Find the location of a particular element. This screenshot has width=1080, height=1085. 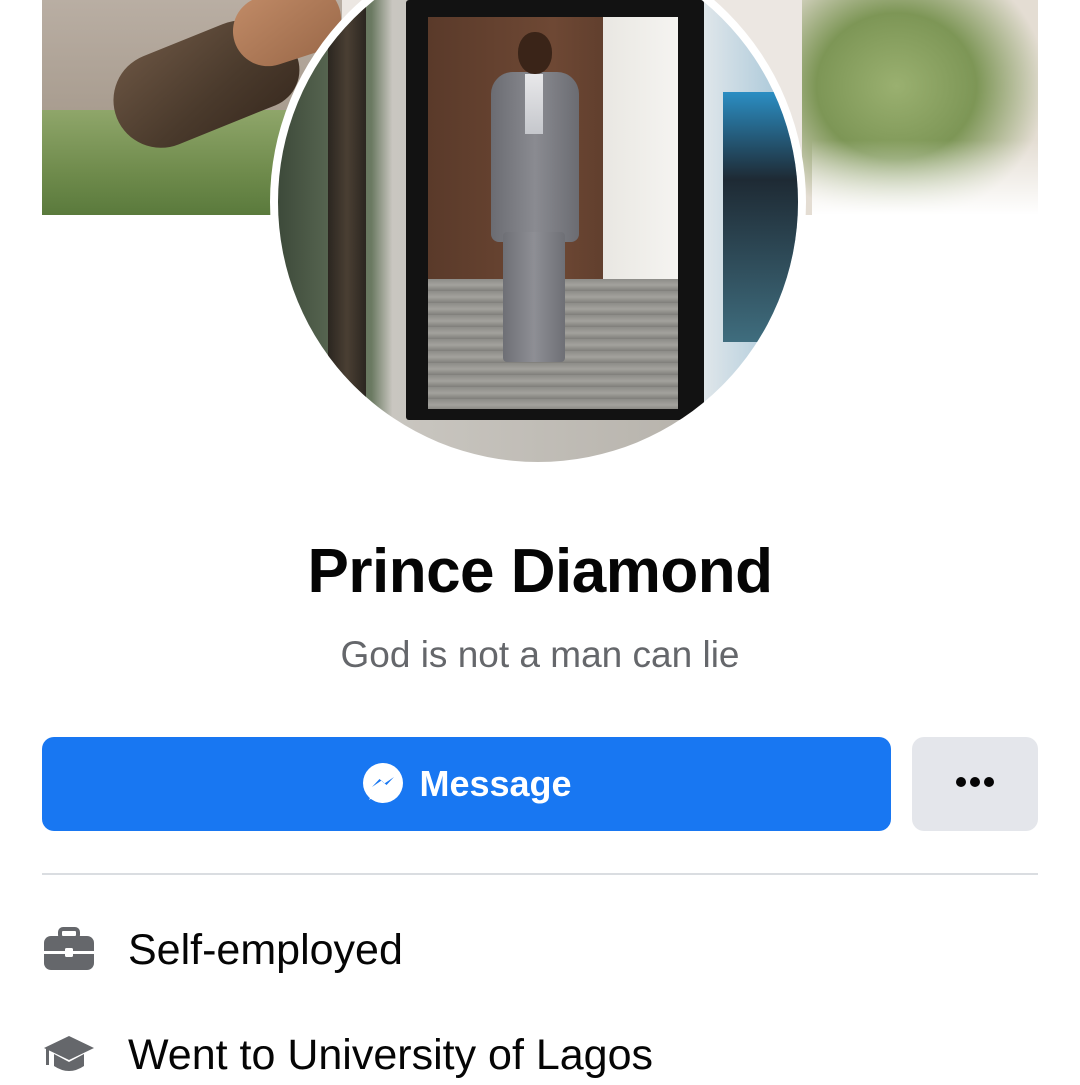

profile-bio: God is not a man can lie is located at coordinates (540, 654).